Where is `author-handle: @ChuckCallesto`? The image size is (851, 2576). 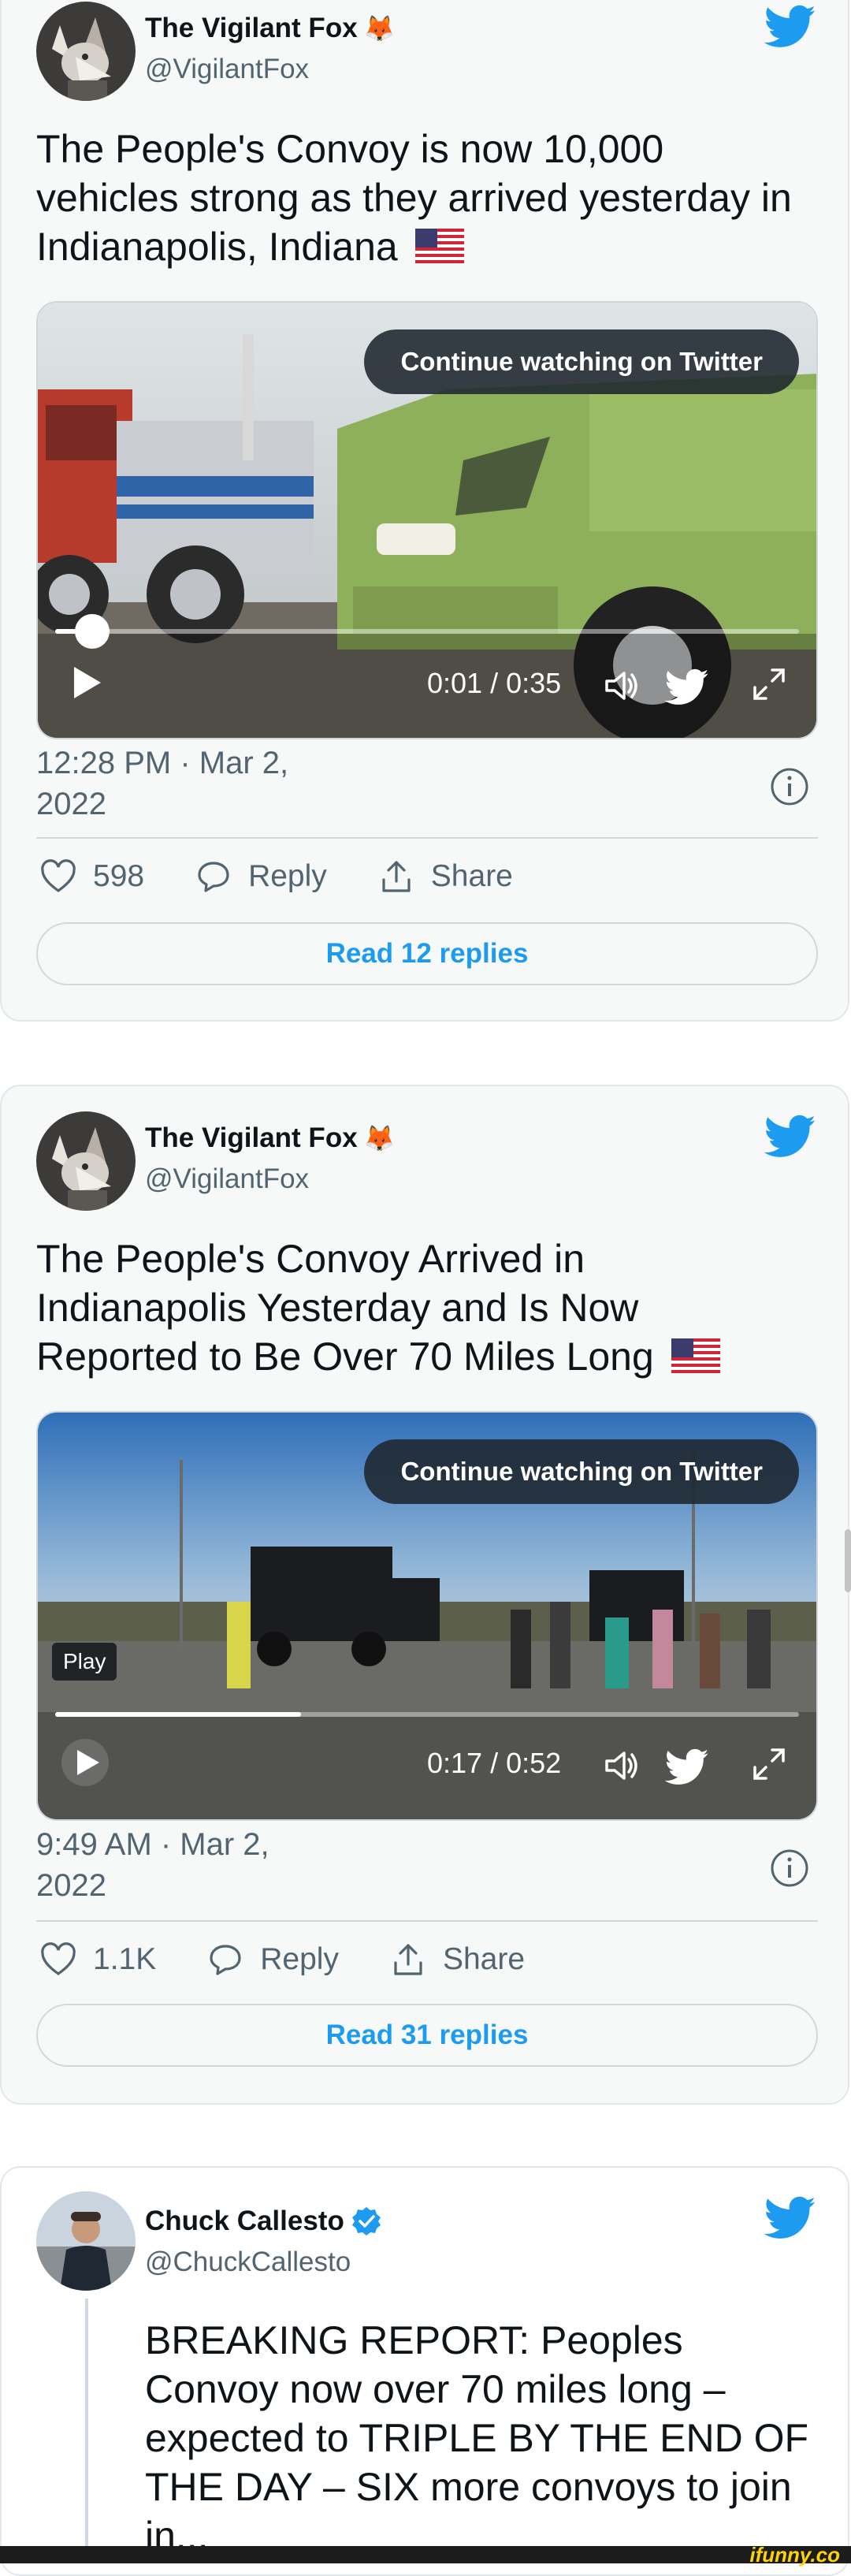
author-handle: @ChuckCallesto is located at coordinates (248, 2262).